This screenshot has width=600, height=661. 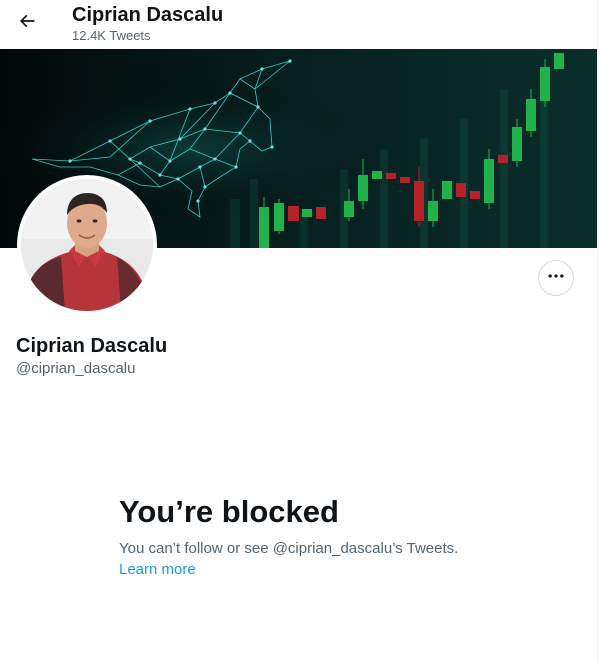 I want to click on arrow-left-icon, so click(x=27, y=23).